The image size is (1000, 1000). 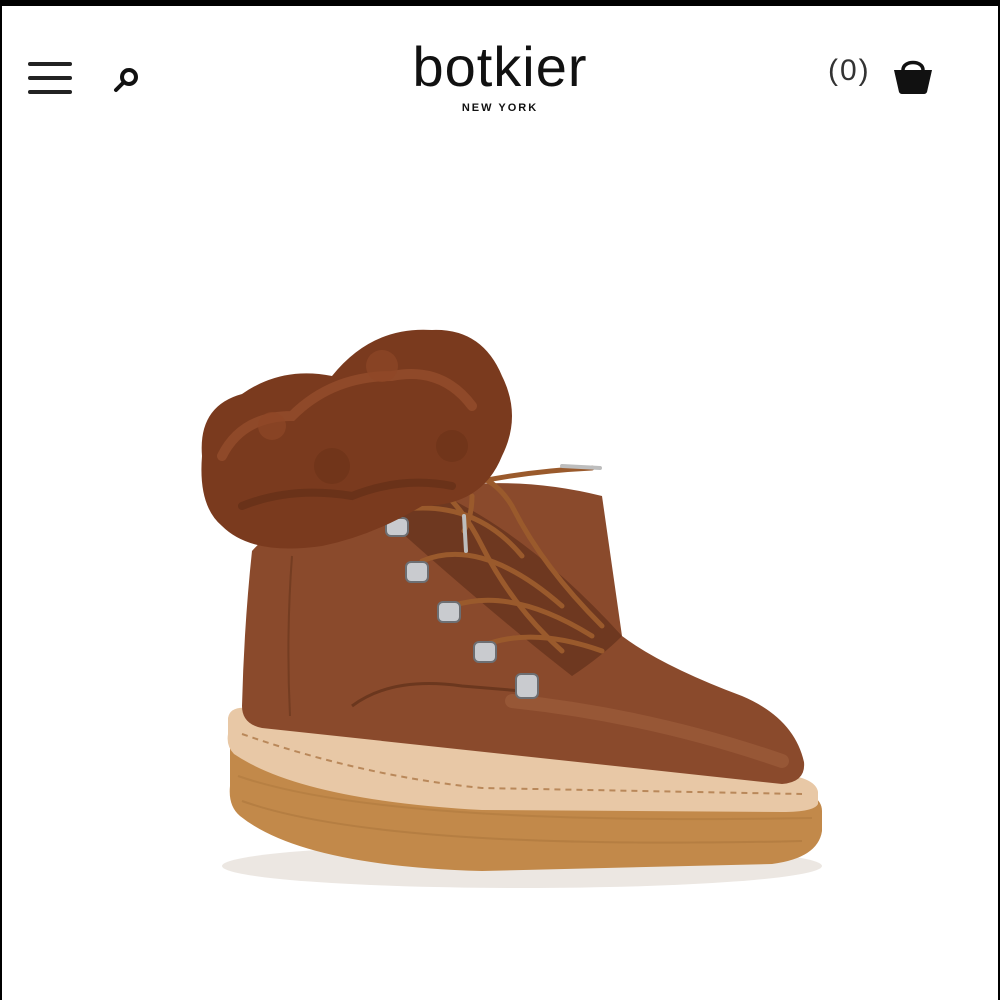 I want to click on logo-wordmark: botkier, so click(x=500, y=66).